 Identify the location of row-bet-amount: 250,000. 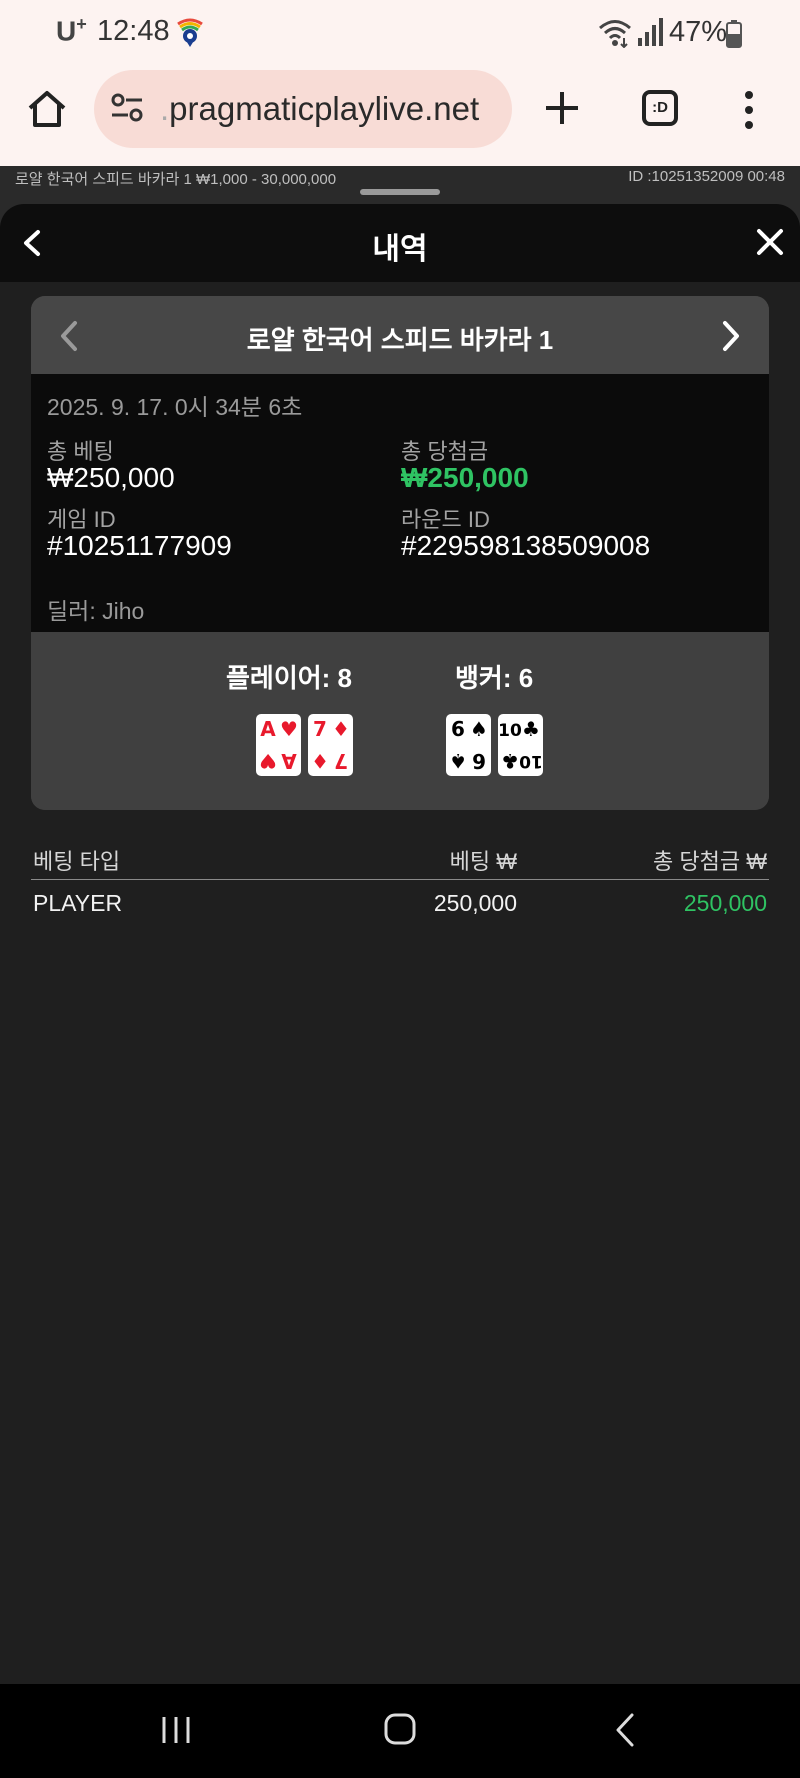
(475, 903).